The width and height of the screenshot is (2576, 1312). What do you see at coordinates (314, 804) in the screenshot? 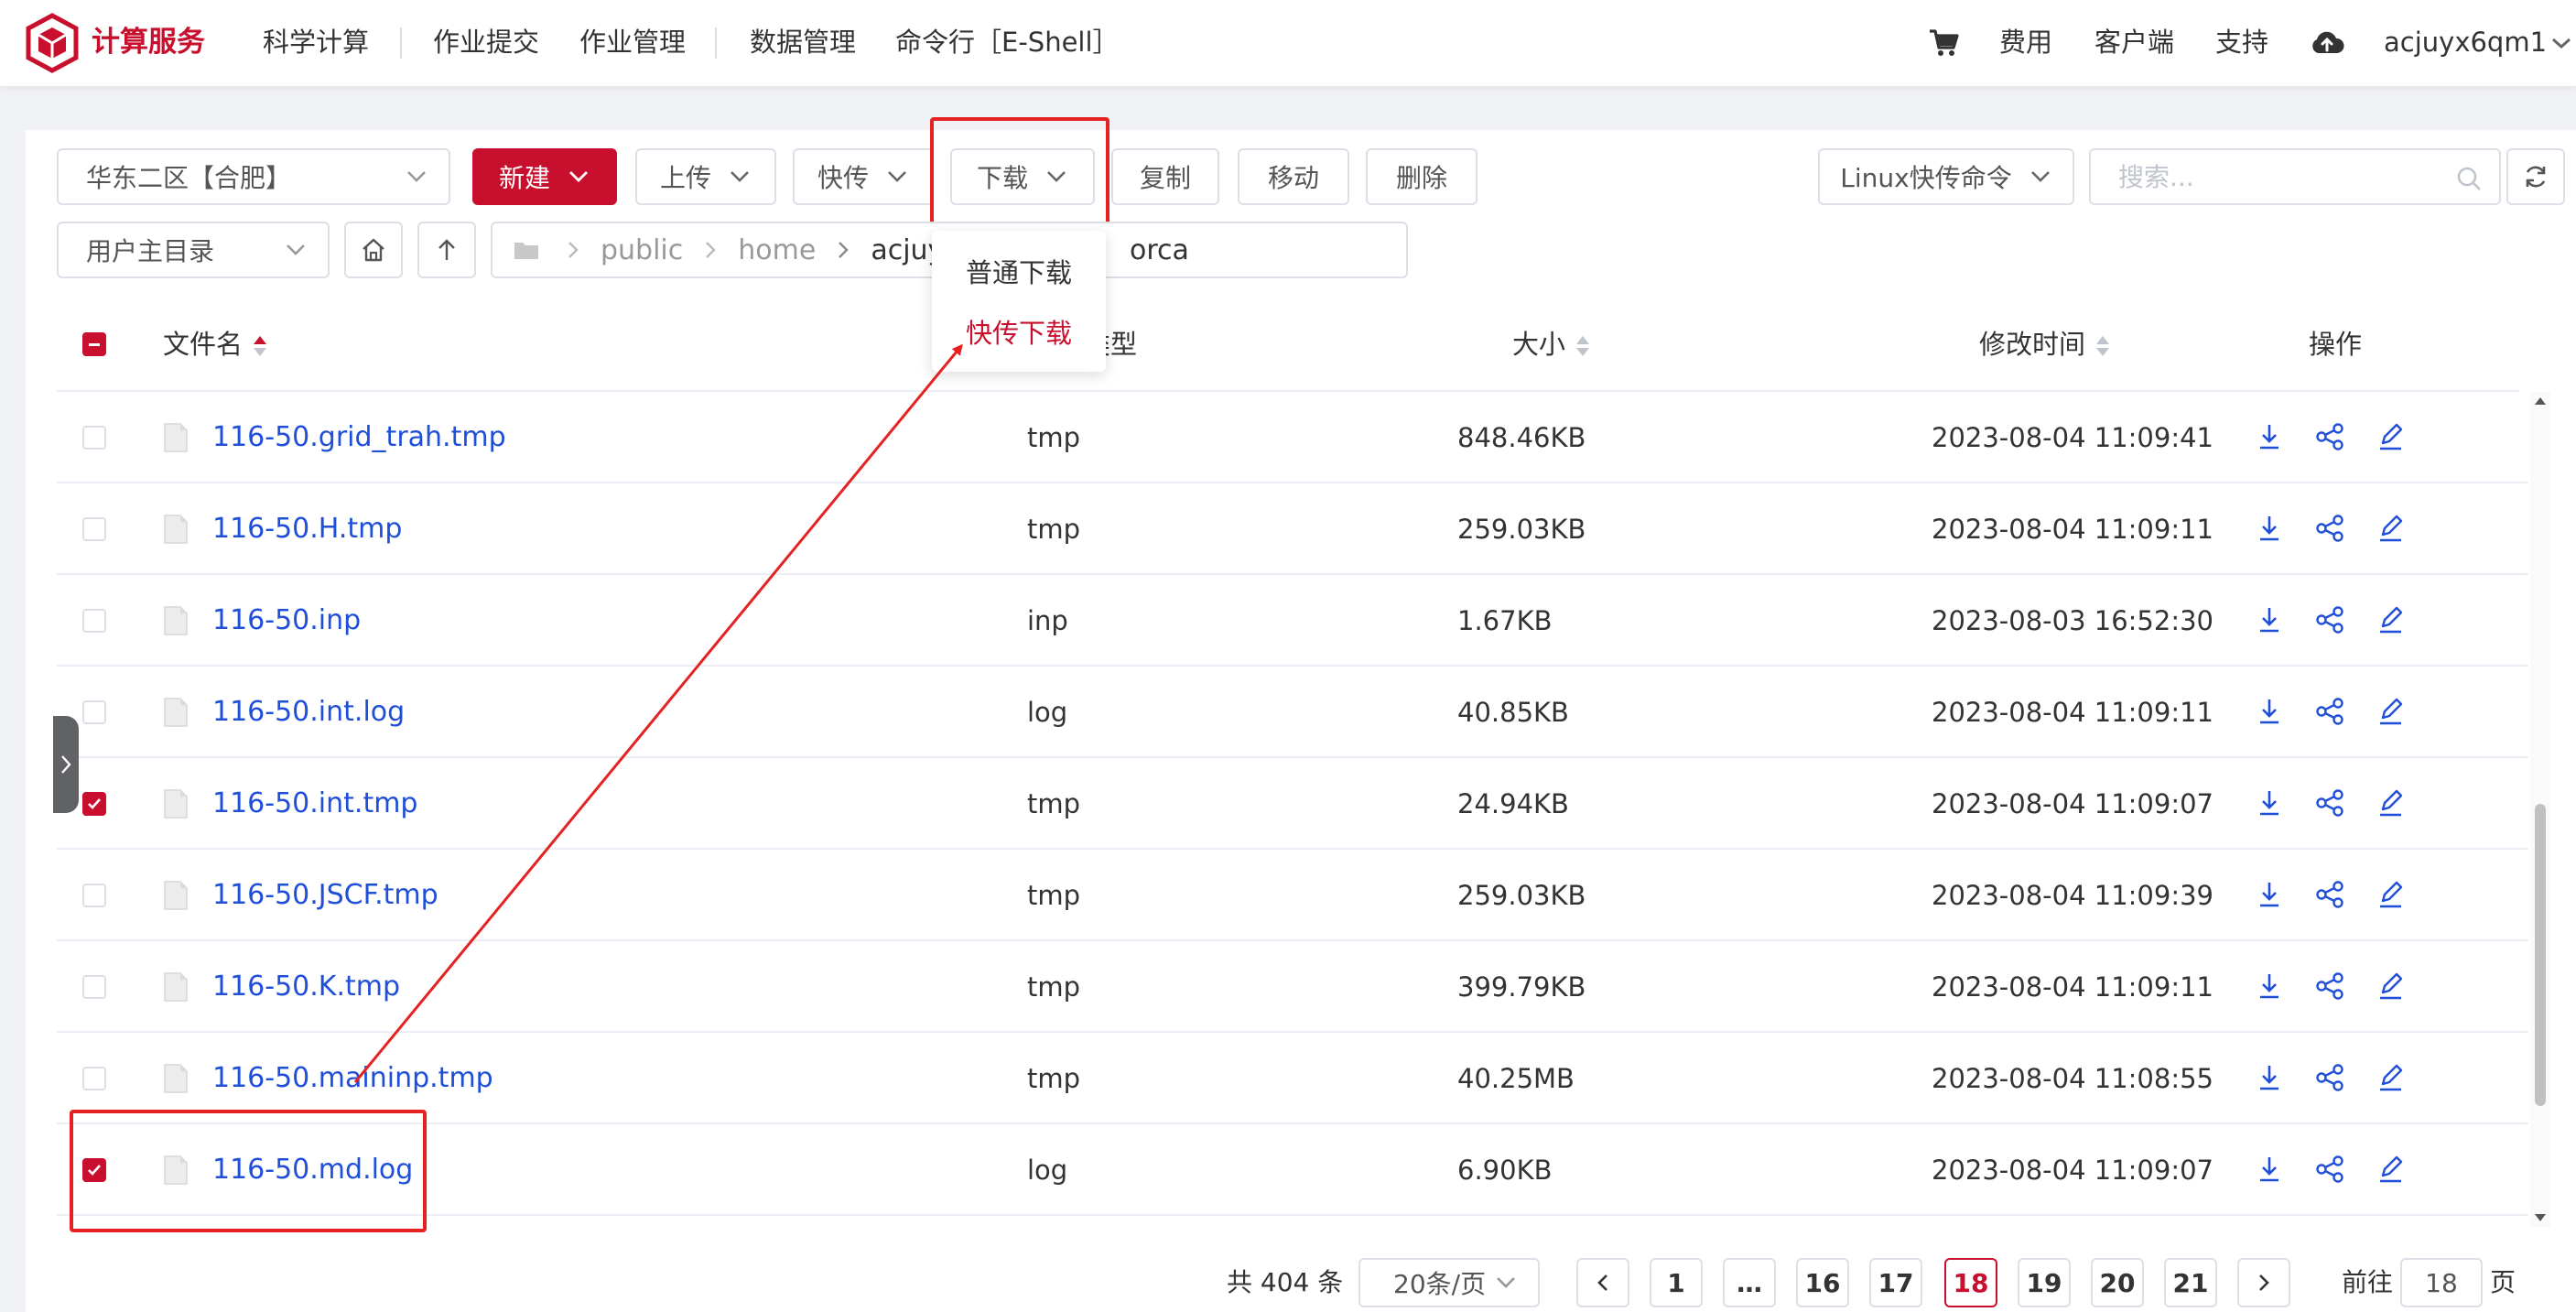
I see `file-name-link: 116-50.int.tmp` at bounding box center [314, 804].